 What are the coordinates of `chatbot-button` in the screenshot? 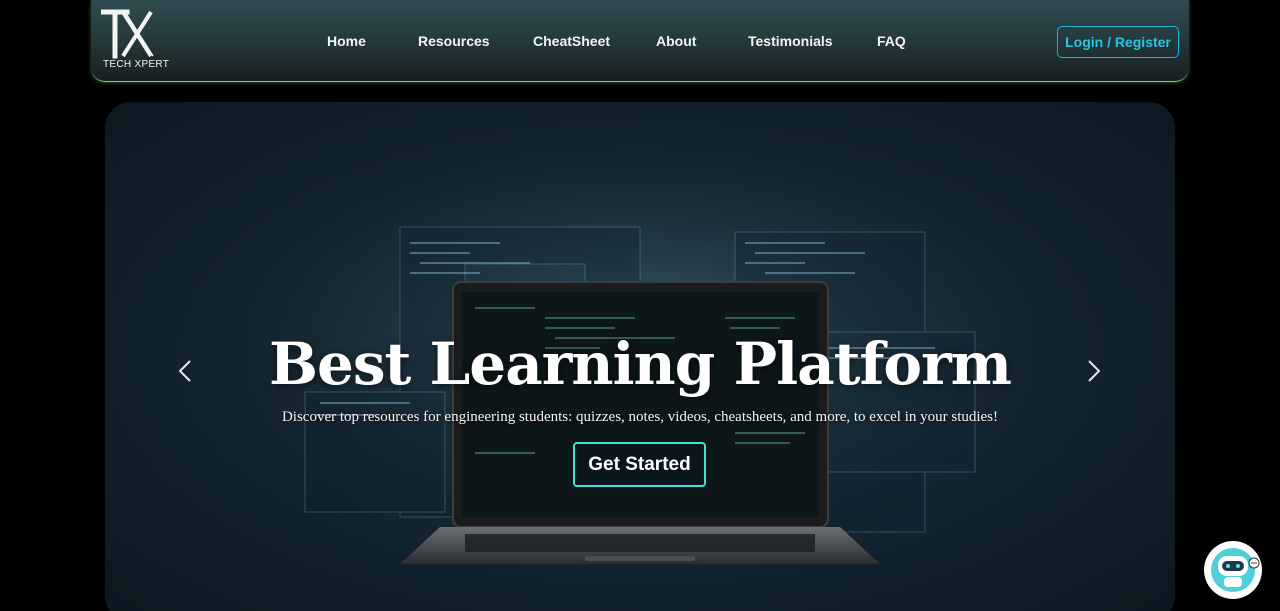 It's located at (1233, 570).